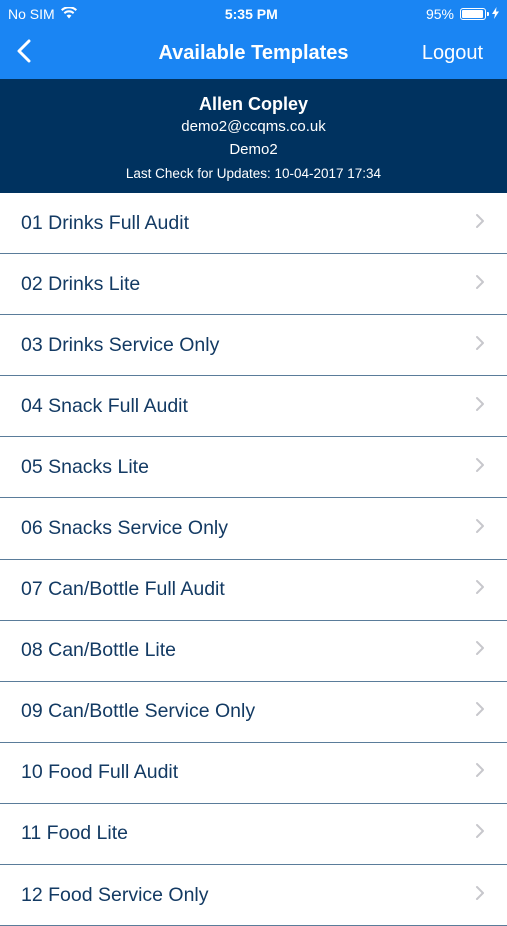 This screenshot has width=507, height=926. I want to click on clock: 5:35 PM, so click(251, 14).